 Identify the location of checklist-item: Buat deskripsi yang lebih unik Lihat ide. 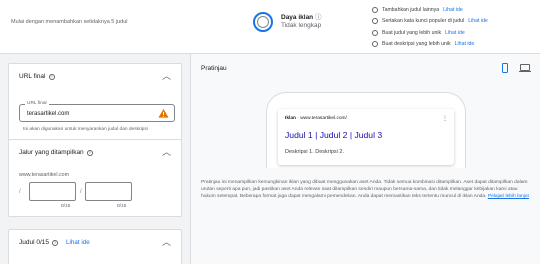
(430, 45).